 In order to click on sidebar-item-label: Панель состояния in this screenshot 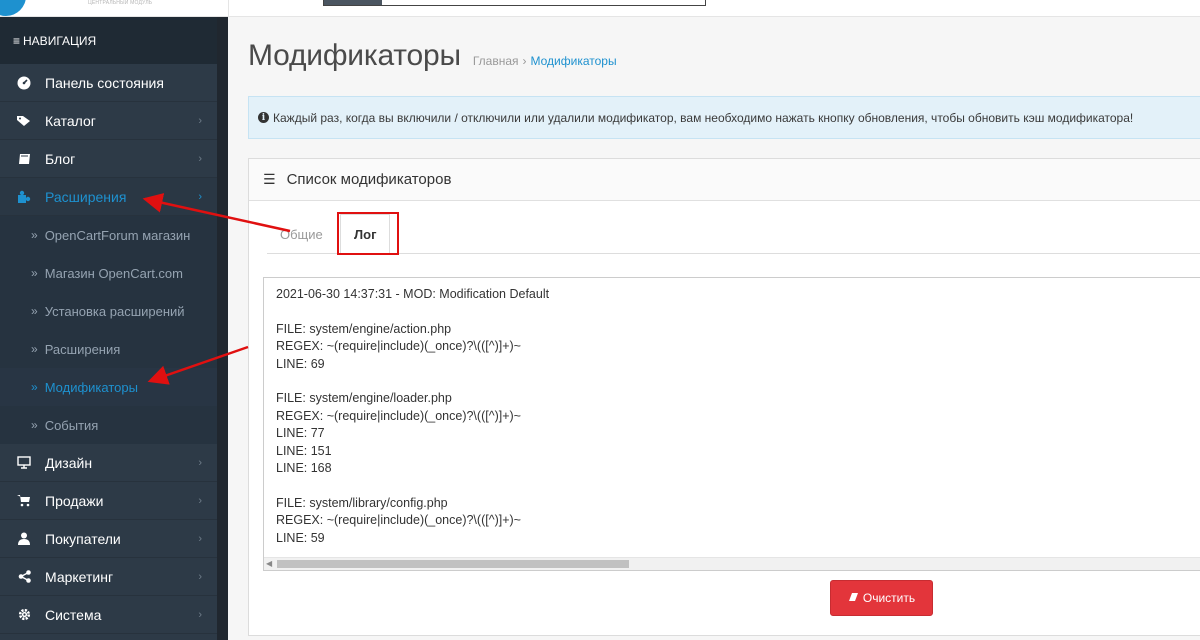, I will do `click(104, 82)`.